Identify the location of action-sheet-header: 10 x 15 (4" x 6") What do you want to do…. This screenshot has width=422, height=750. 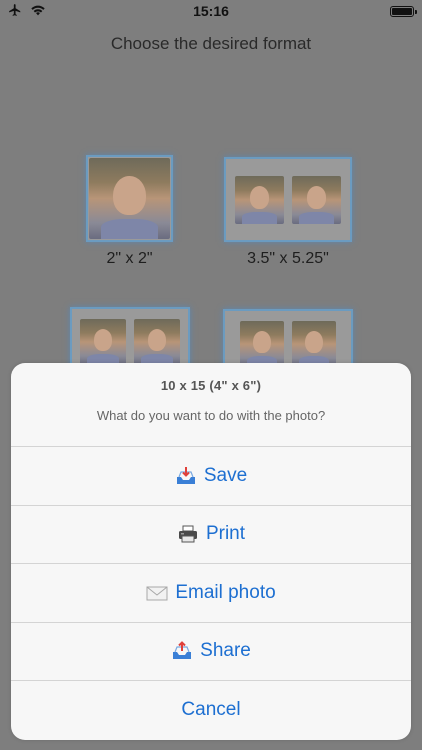
(211, 405).